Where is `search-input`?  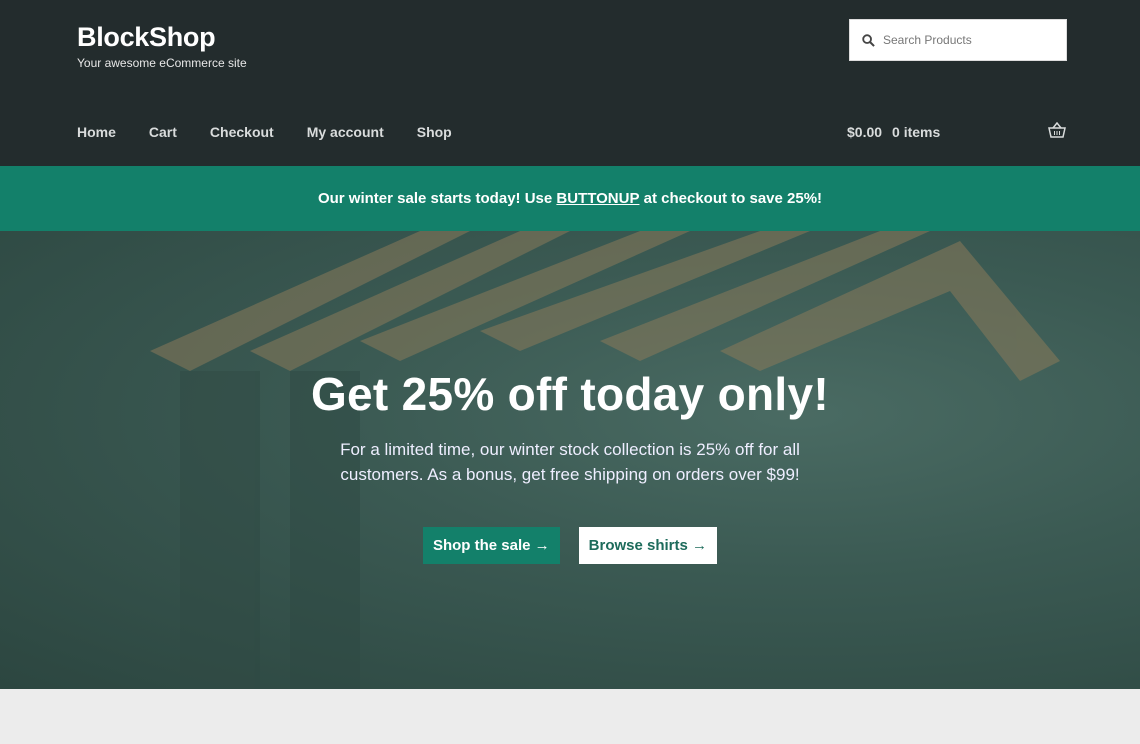 search-input is located at coordinates (973, 40).